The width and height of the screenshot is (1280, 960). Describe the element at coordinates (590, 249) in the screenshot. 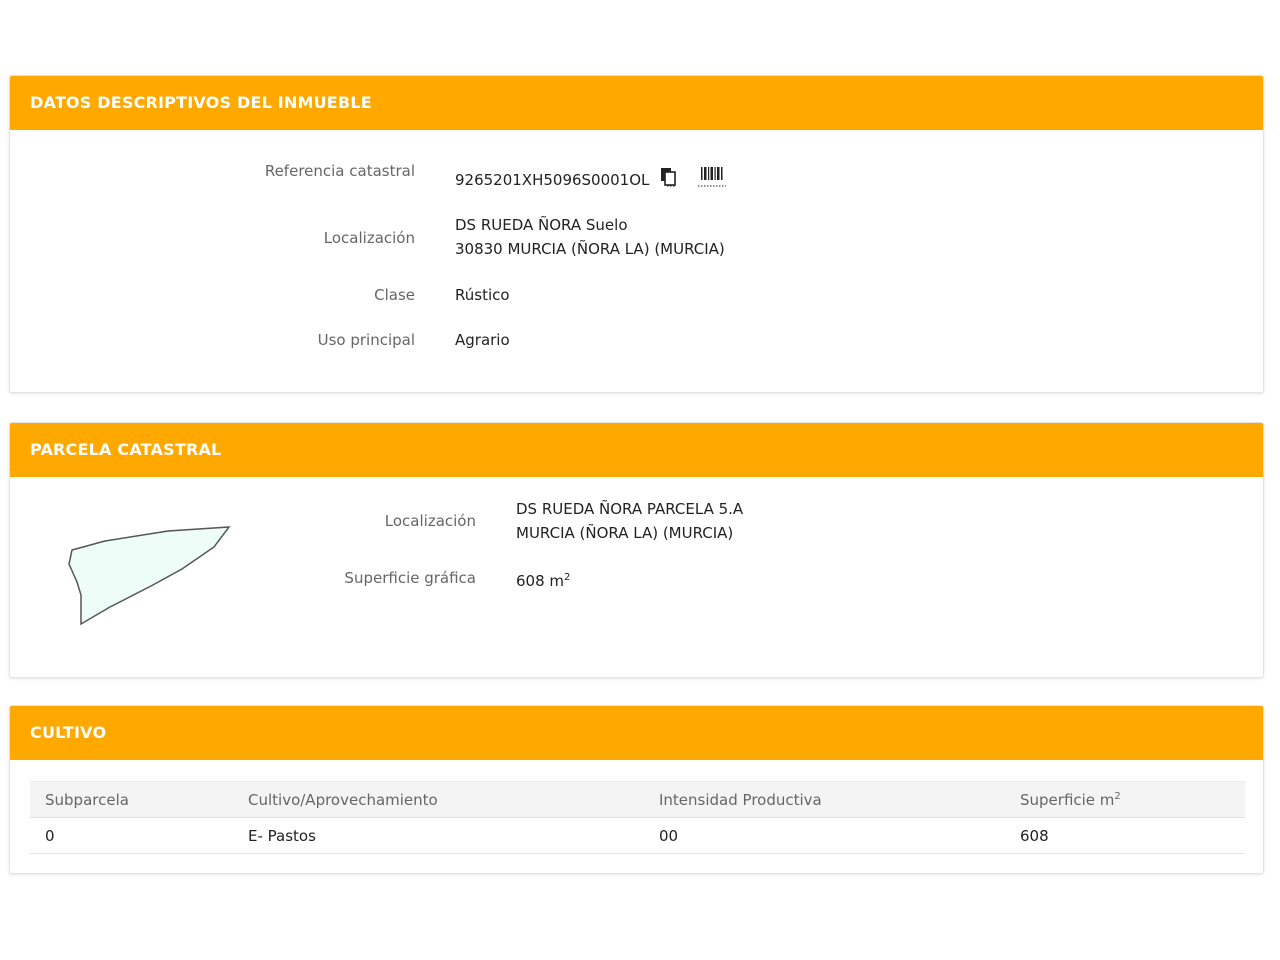

I see `localizacion-line2: 30830 MURCIA (ÑORA LA) (MURCIA)` at that location.